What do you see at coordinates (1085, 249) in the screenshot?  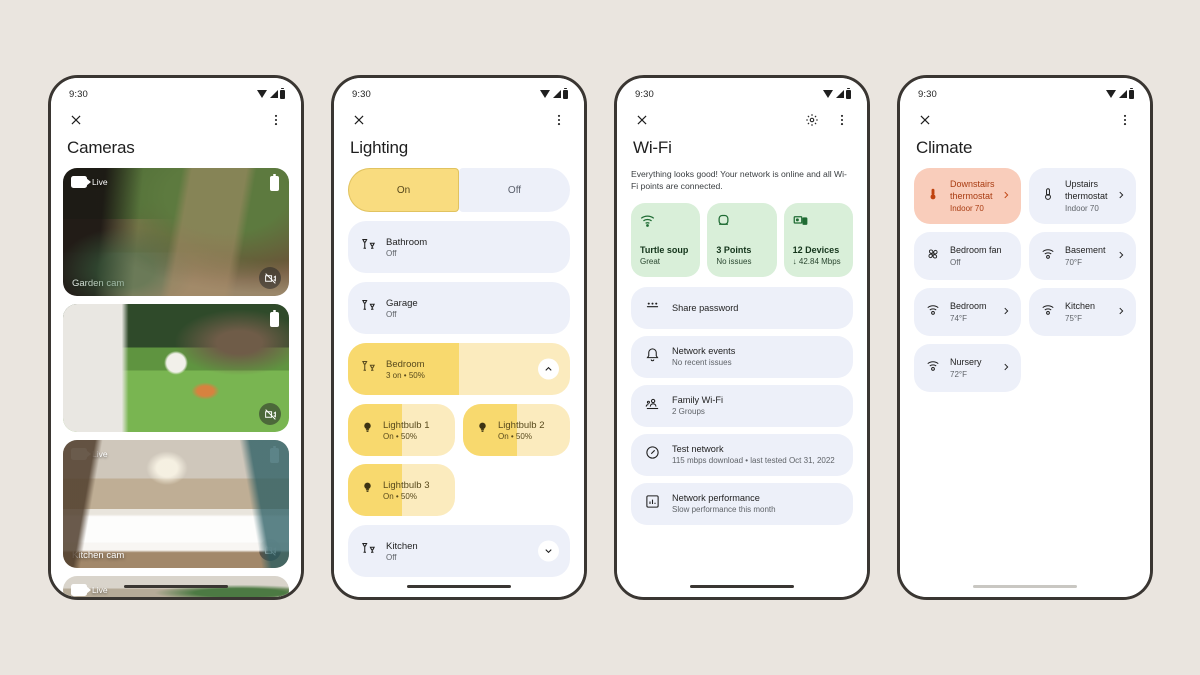 I see `climate-card-title: Basement` at bounding box center [1085, 249].